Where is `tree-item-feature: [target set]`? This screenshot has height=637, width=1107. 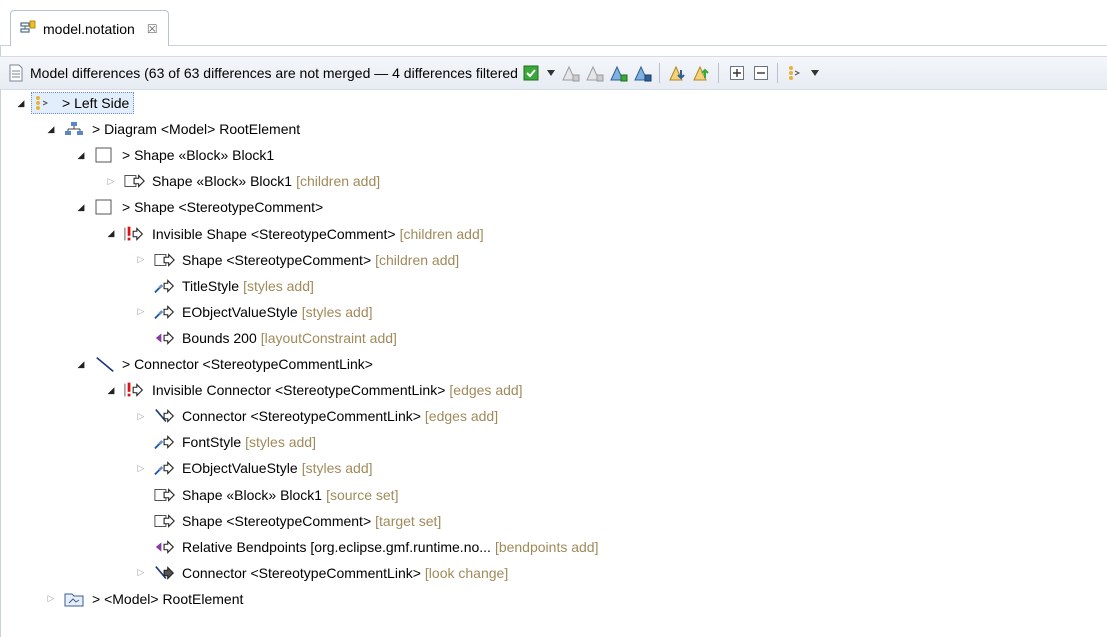 tree-item-feature: [target set] is located at coordinates (408, 520).